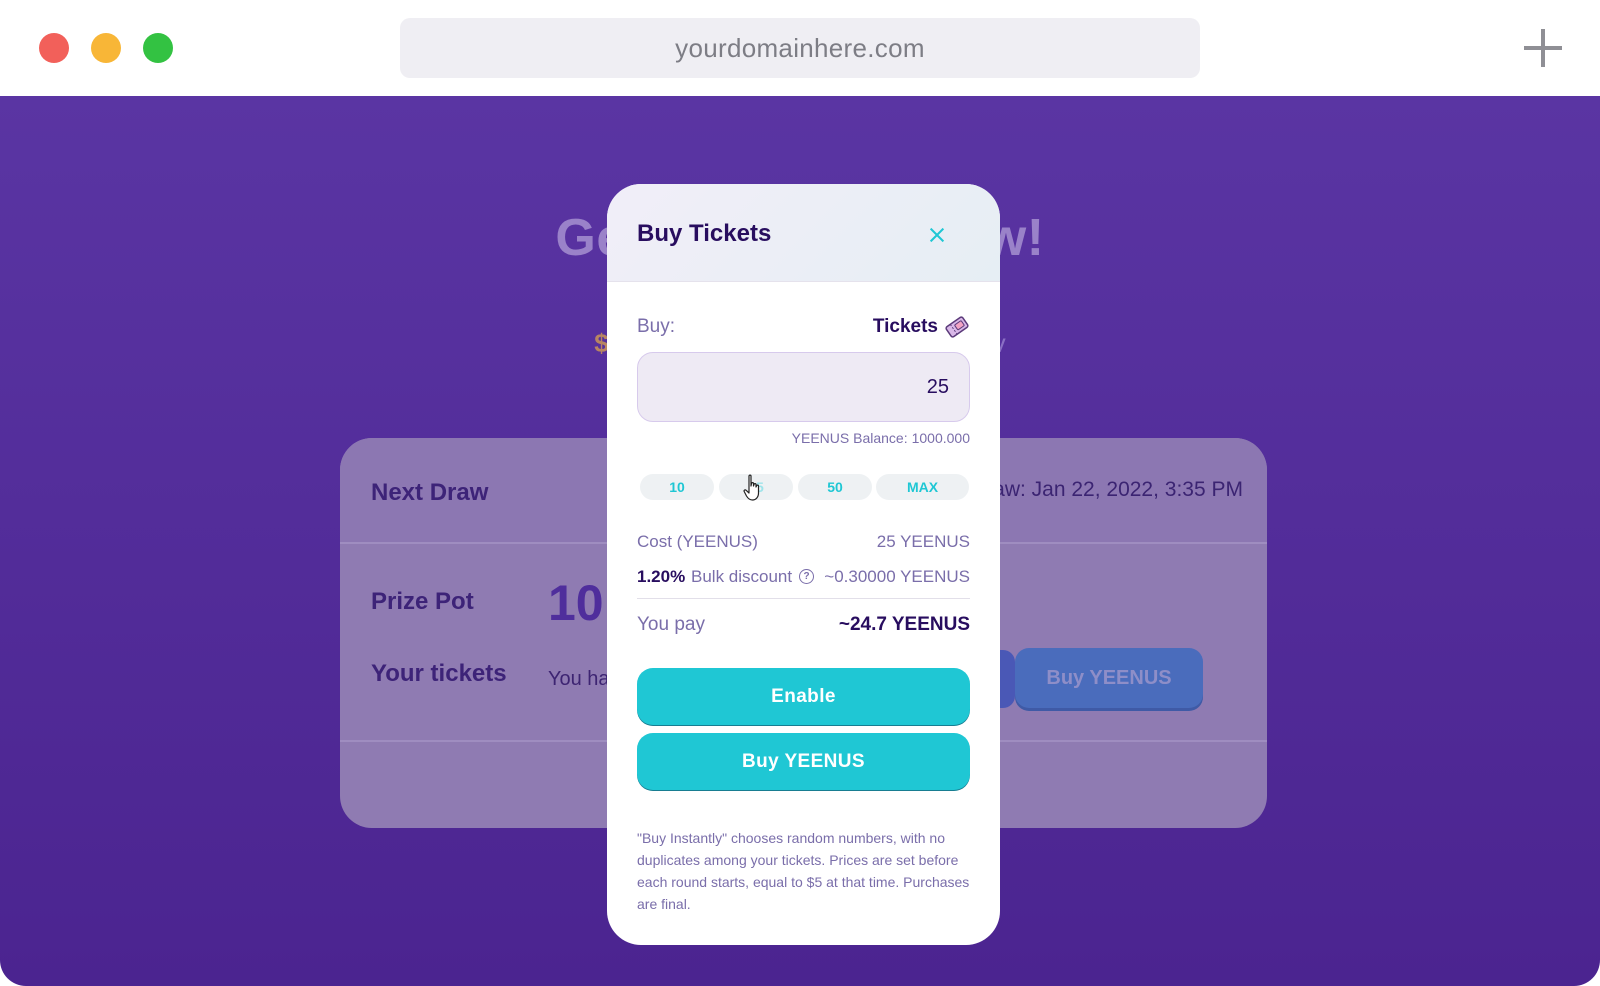  Describe the element at coordinates (430, 492) in the screenshot. I see `next-draw-label: Next Draw` at that location.